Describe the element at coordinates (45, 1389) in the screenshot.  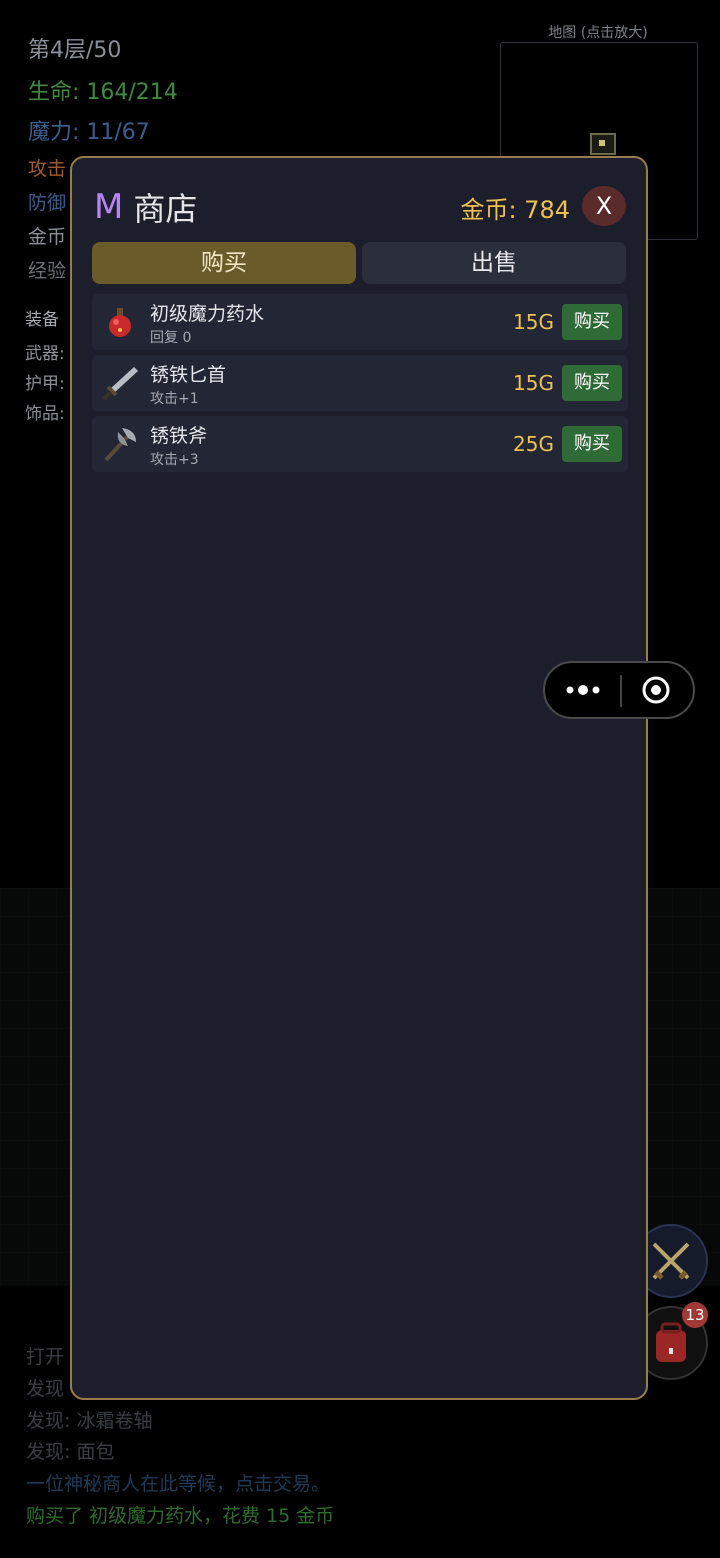
I see `log-line: 发现` at that location.